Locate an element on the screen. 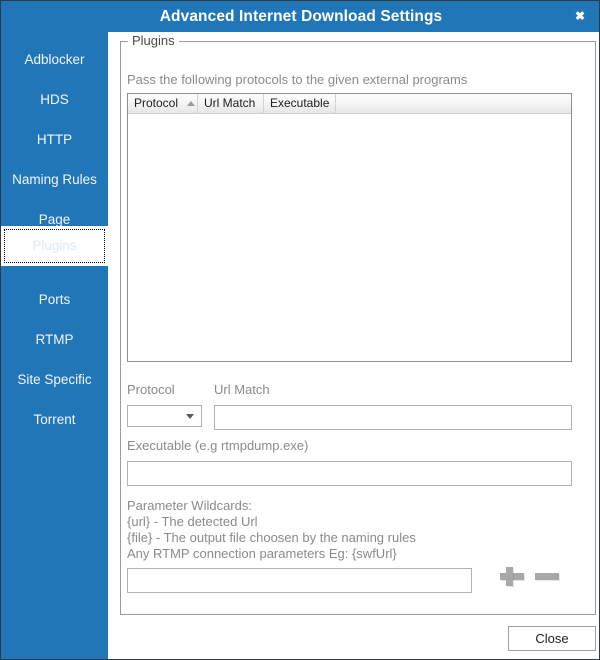  sidebar-item-label: Torrent is located at coordinates (54, 419).